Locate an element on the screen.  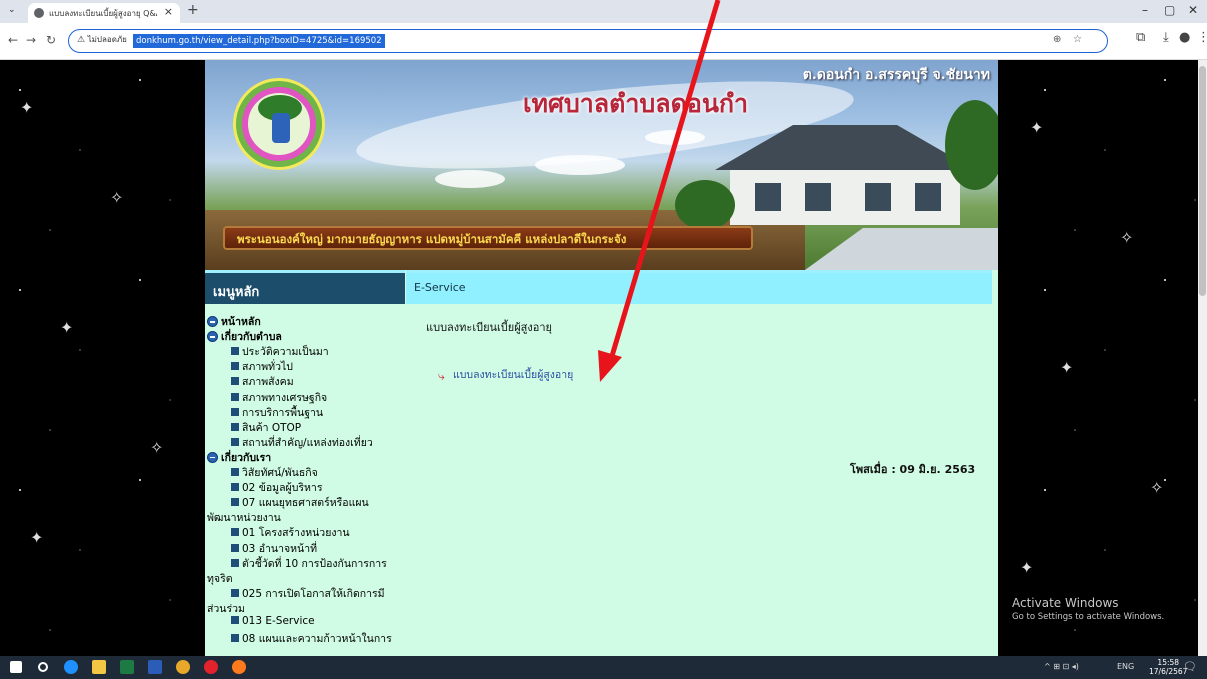
windows-start-icon is located at coordinates (16, 667).